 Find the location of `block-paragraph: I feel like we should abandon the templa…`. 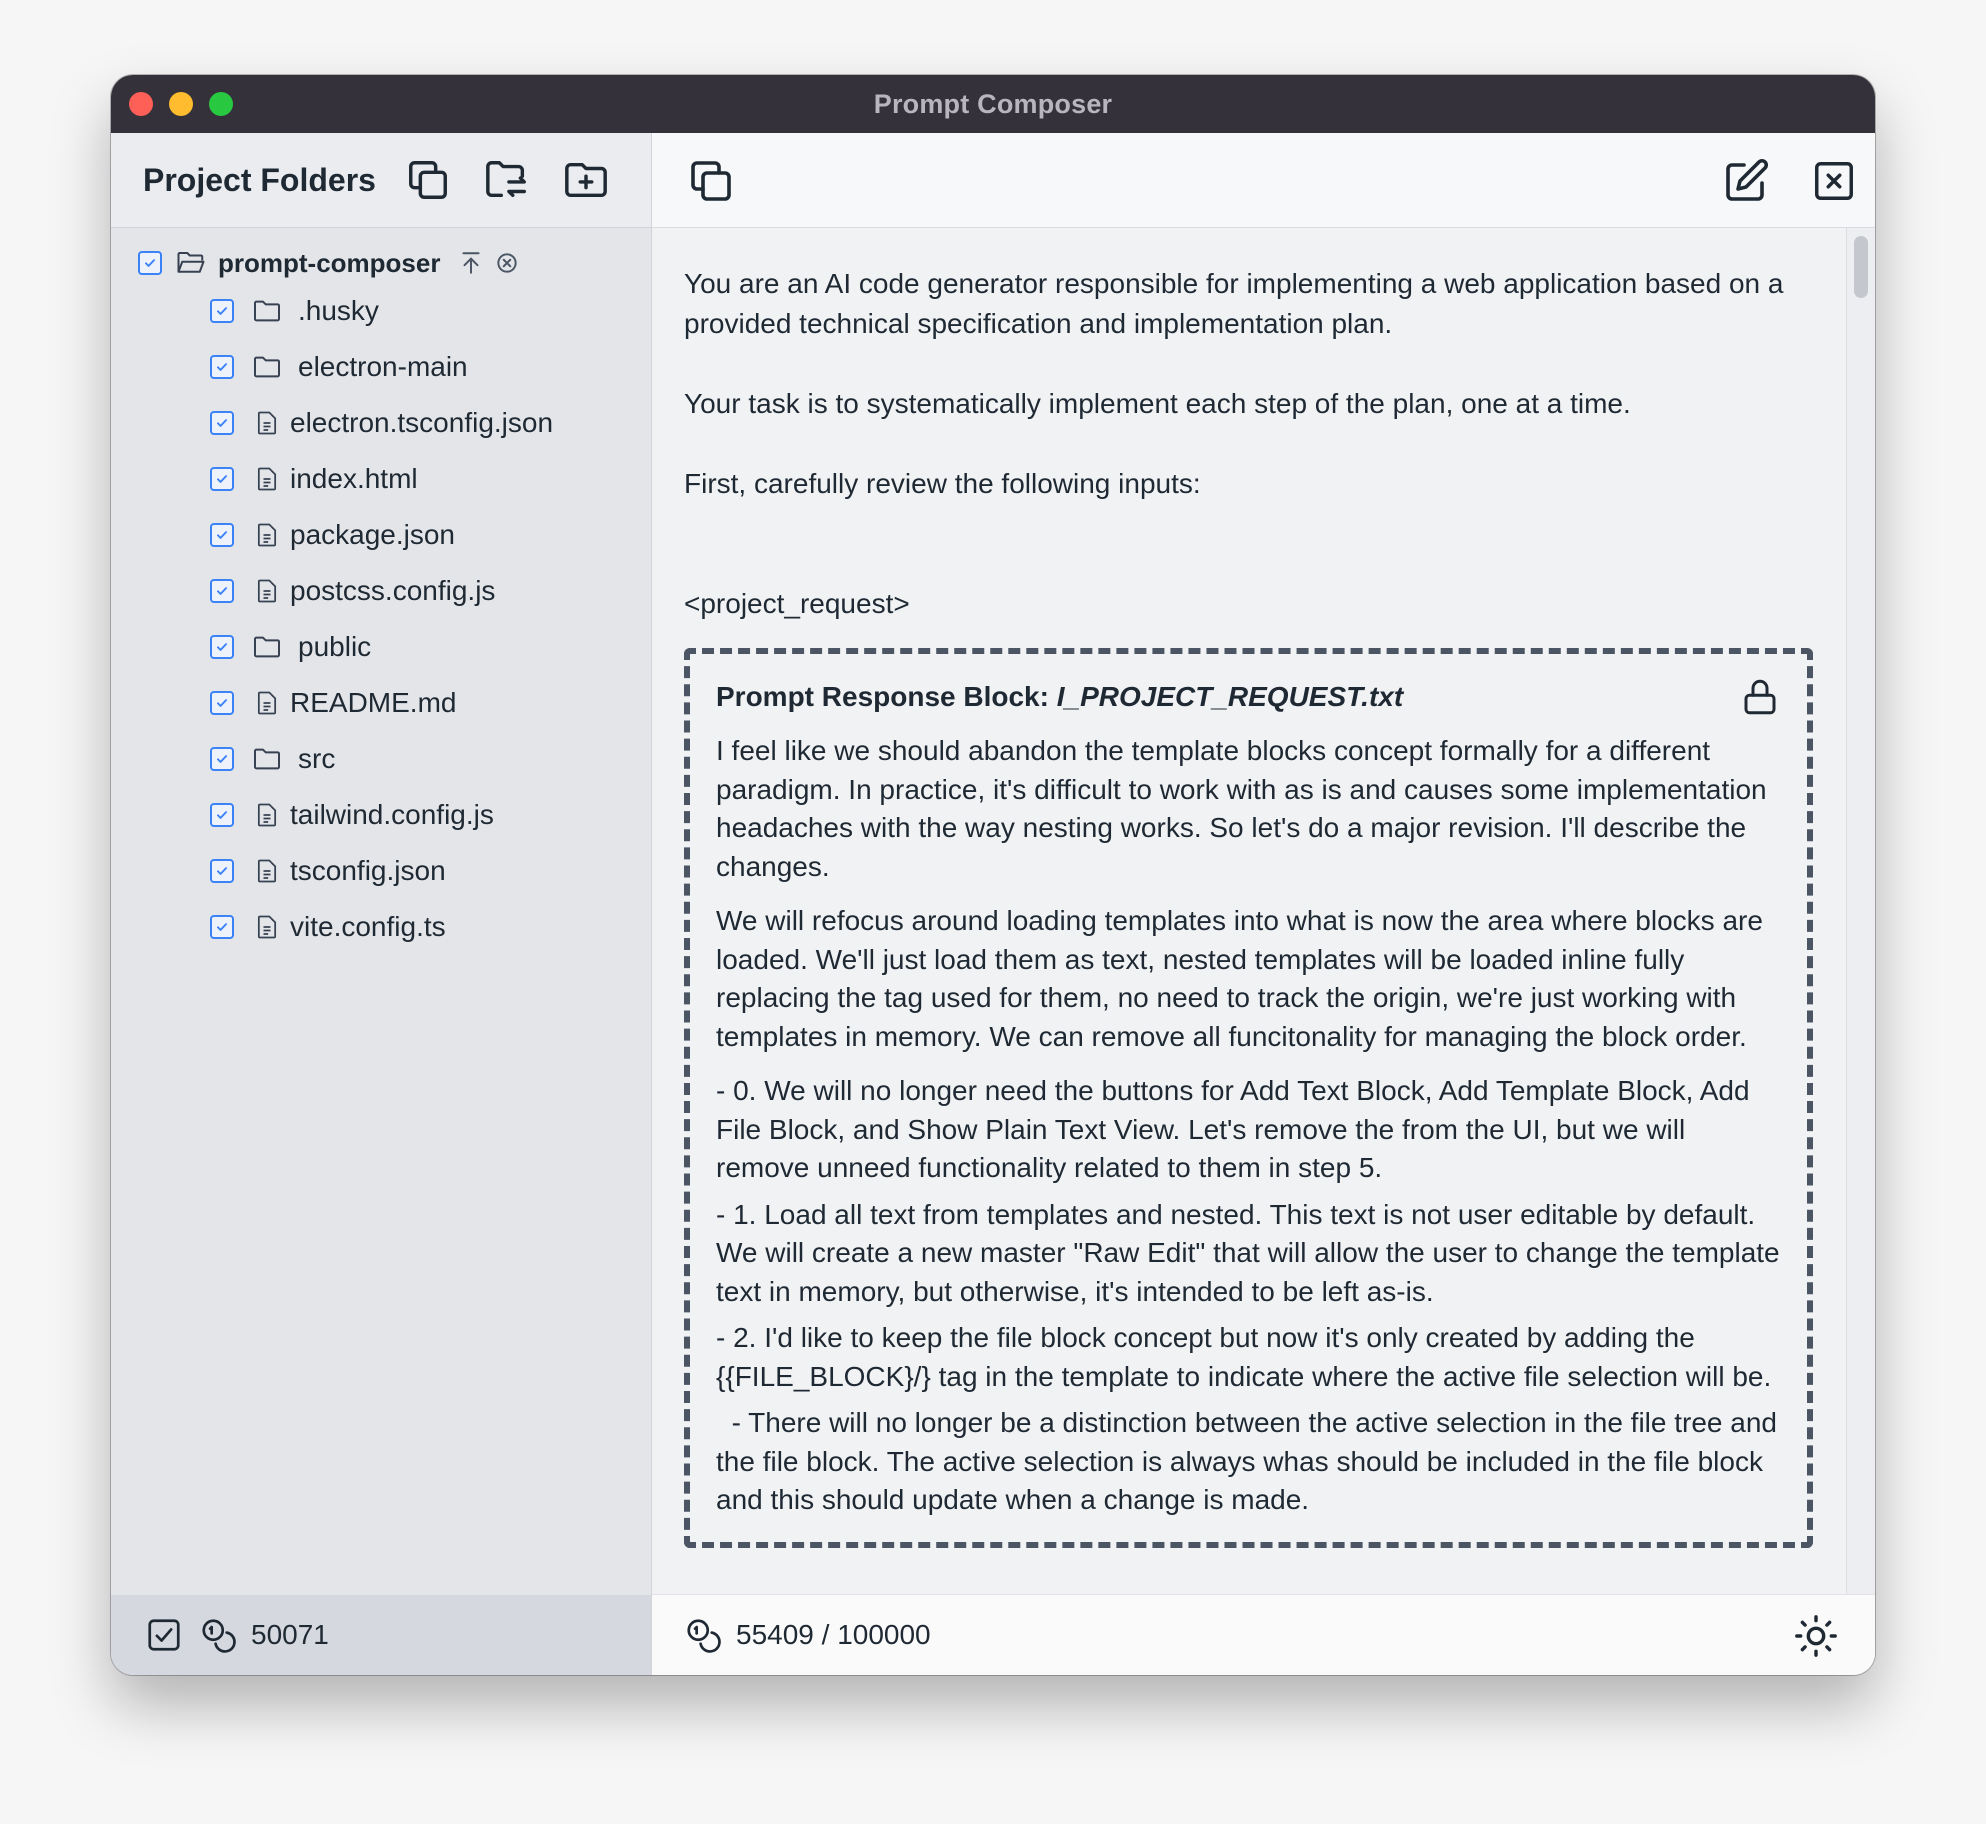

block-paragraph: I feel like we should abandon the templa… is located at coordinates (1245, 808).